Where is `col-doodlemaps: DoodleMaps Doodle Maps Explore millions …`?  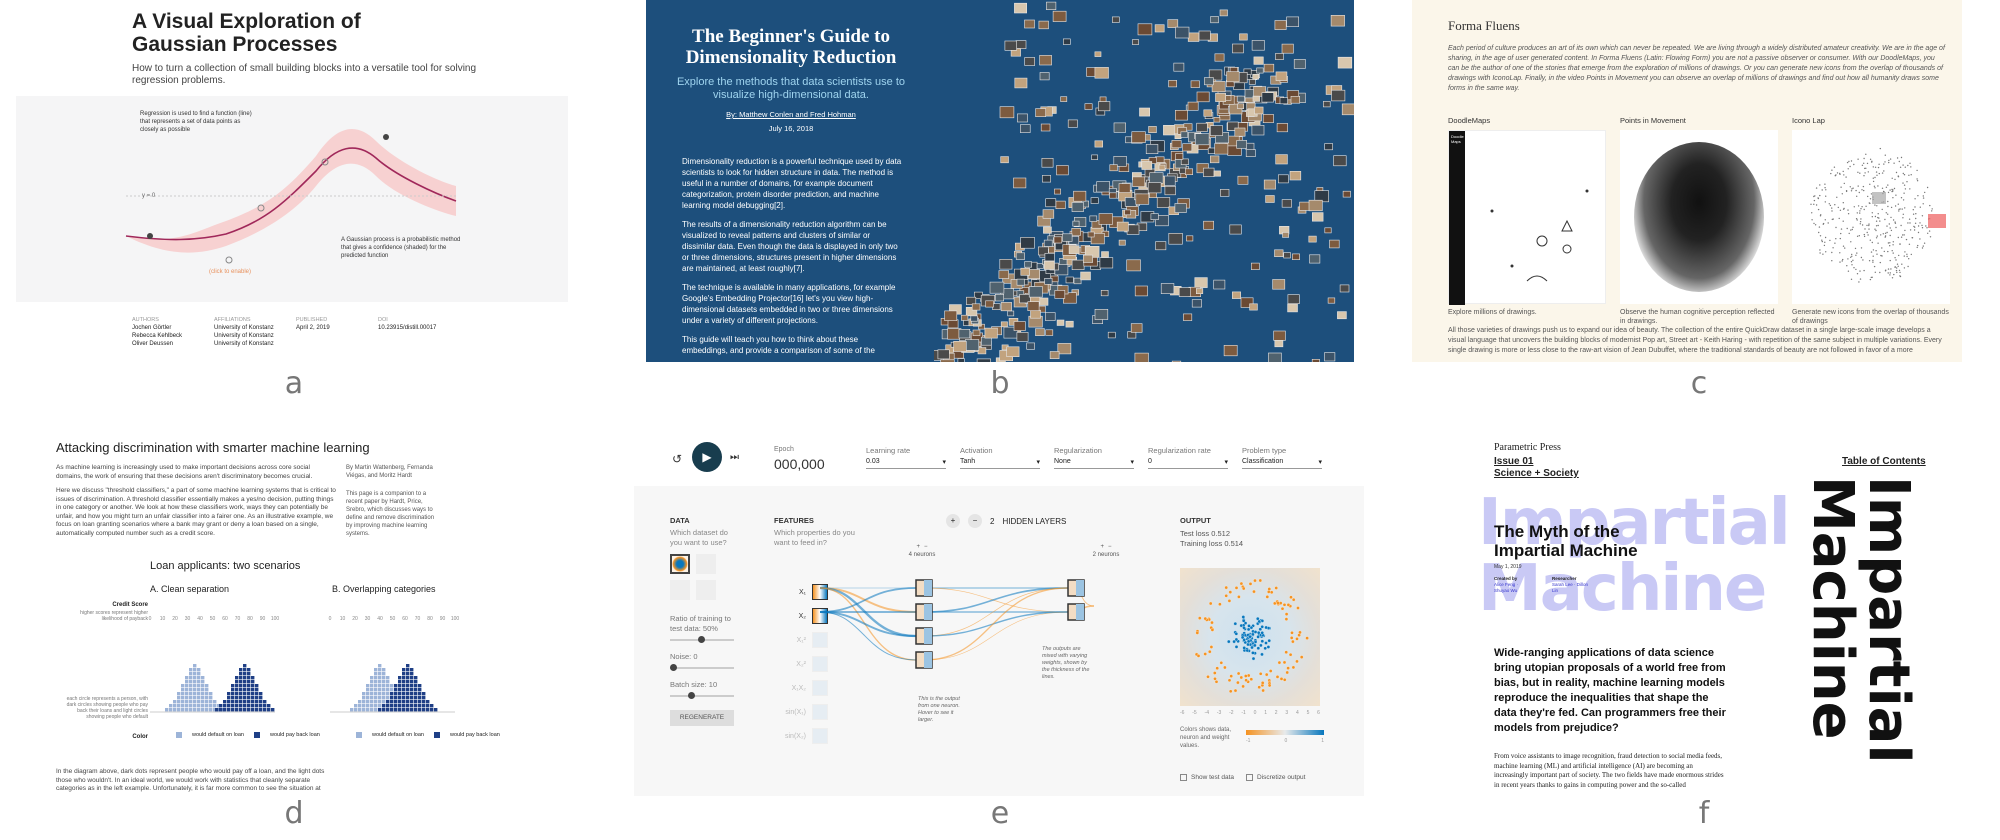
col-doodlemaps: DoodleMaps Doodle Maps Explore millions … is located at coordinates (1528, 216).